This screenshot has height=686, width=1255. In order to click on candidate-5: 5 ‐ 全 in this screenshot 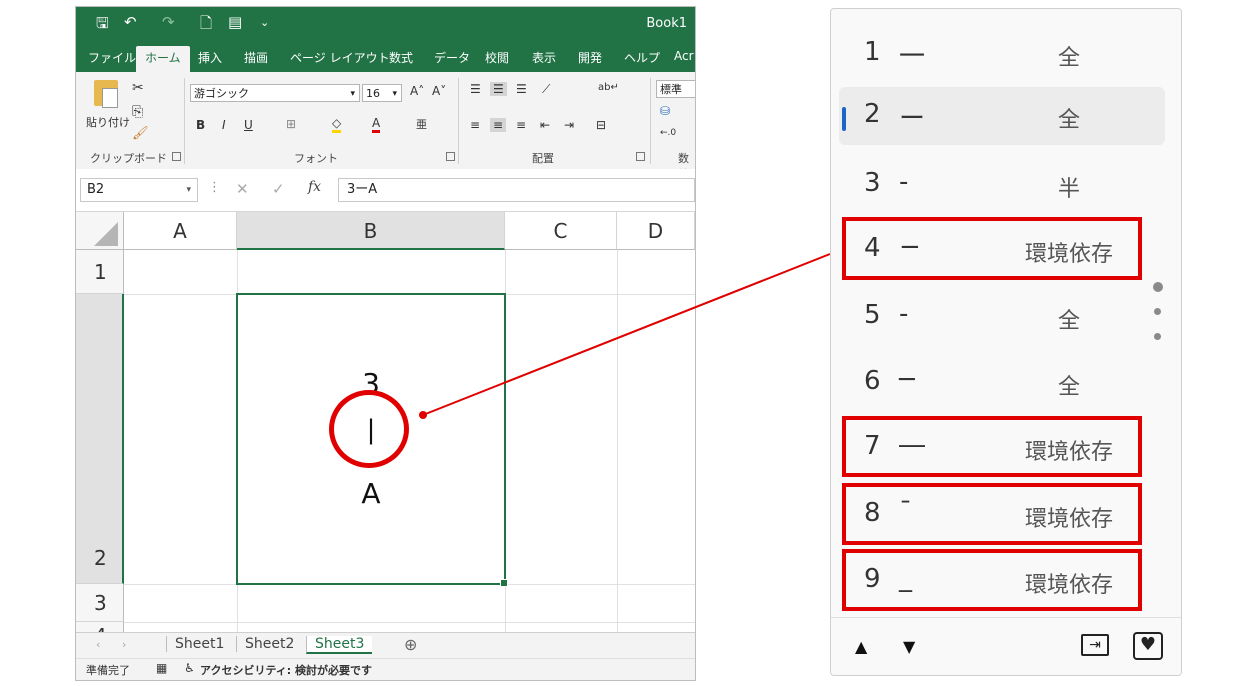, I will do `click(1002, 317)`.